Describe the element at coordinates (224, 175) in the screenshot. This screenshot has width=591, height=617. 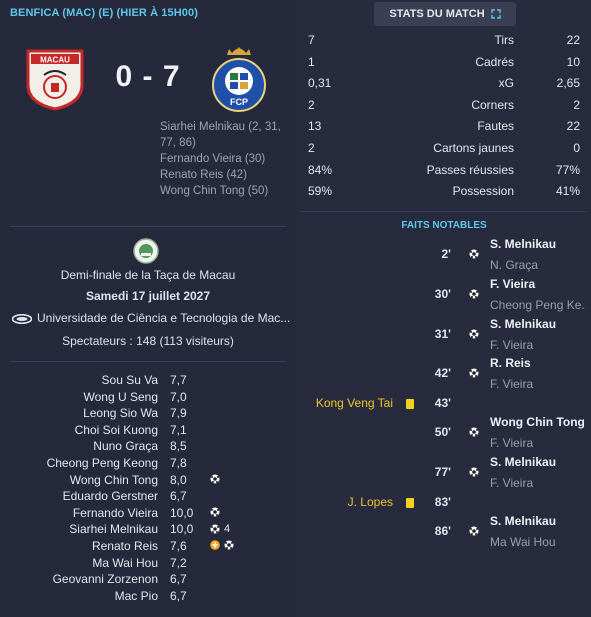
I see `scorer-line: Renato Reis (42)` at that location.